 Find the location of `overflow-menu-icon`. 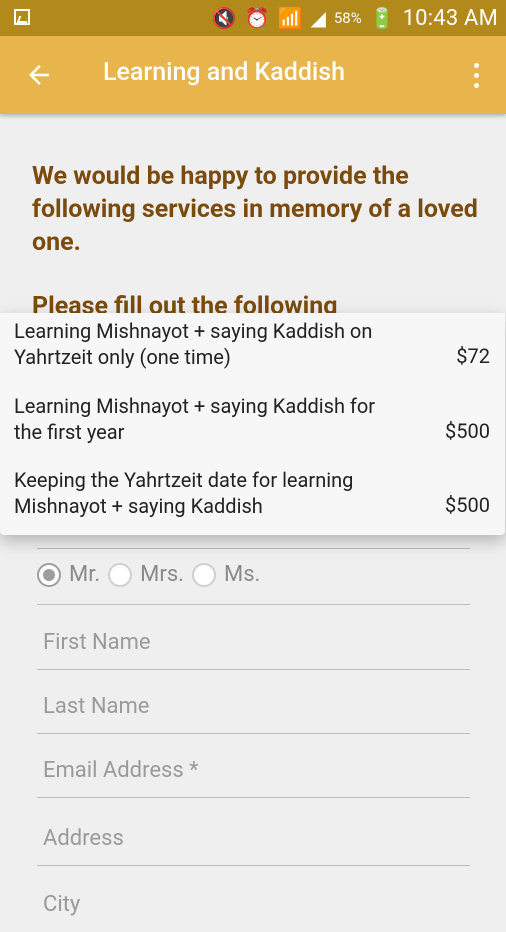

overflow-menu-icon is located at coordinates (477, 76).